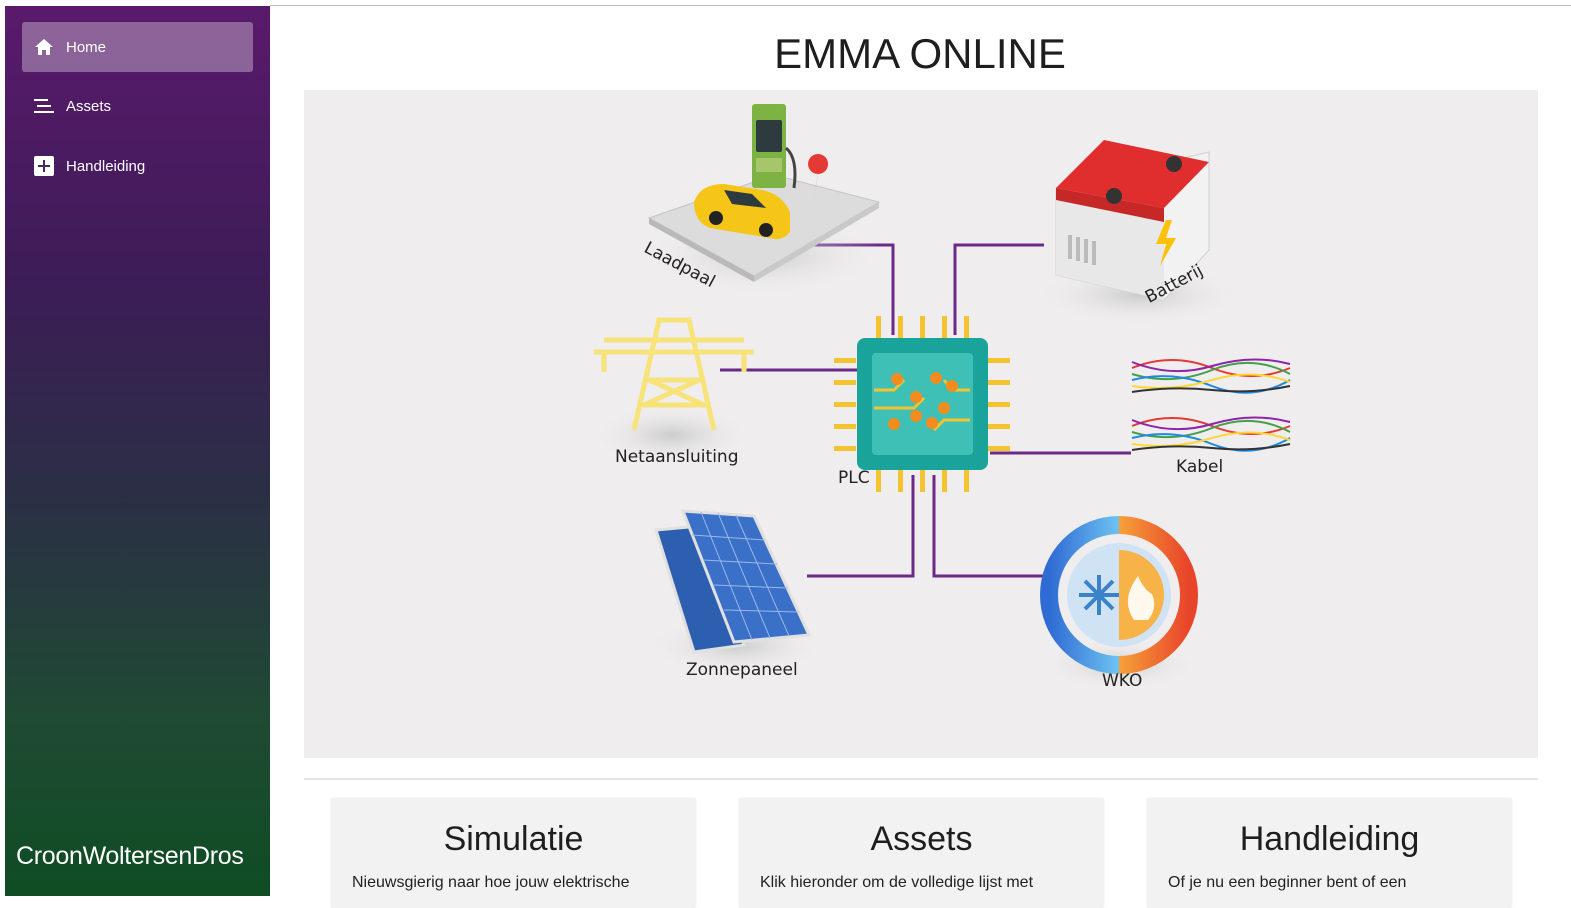  Describe the element at coordinates (920, 53) in the screenshot. I see `page-title: EMMA ONLINE` at that location.